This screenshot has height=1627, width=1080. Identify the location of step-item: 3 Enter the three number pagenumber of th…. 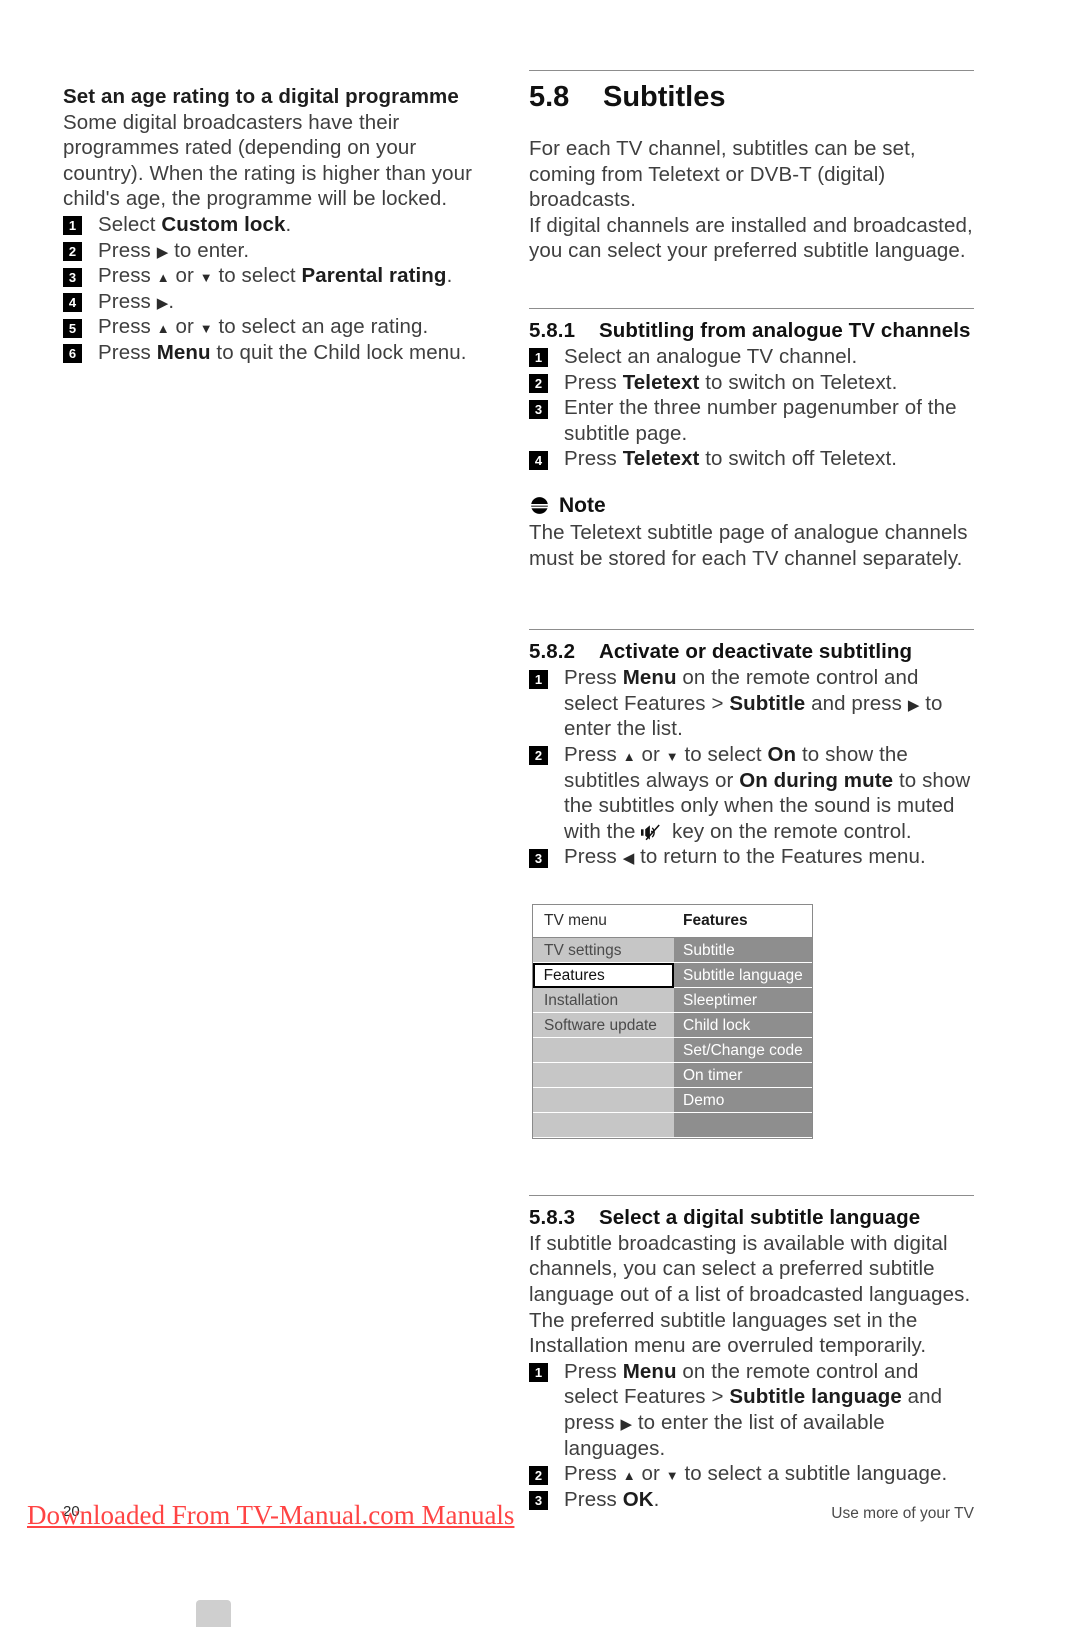
(751, 420).